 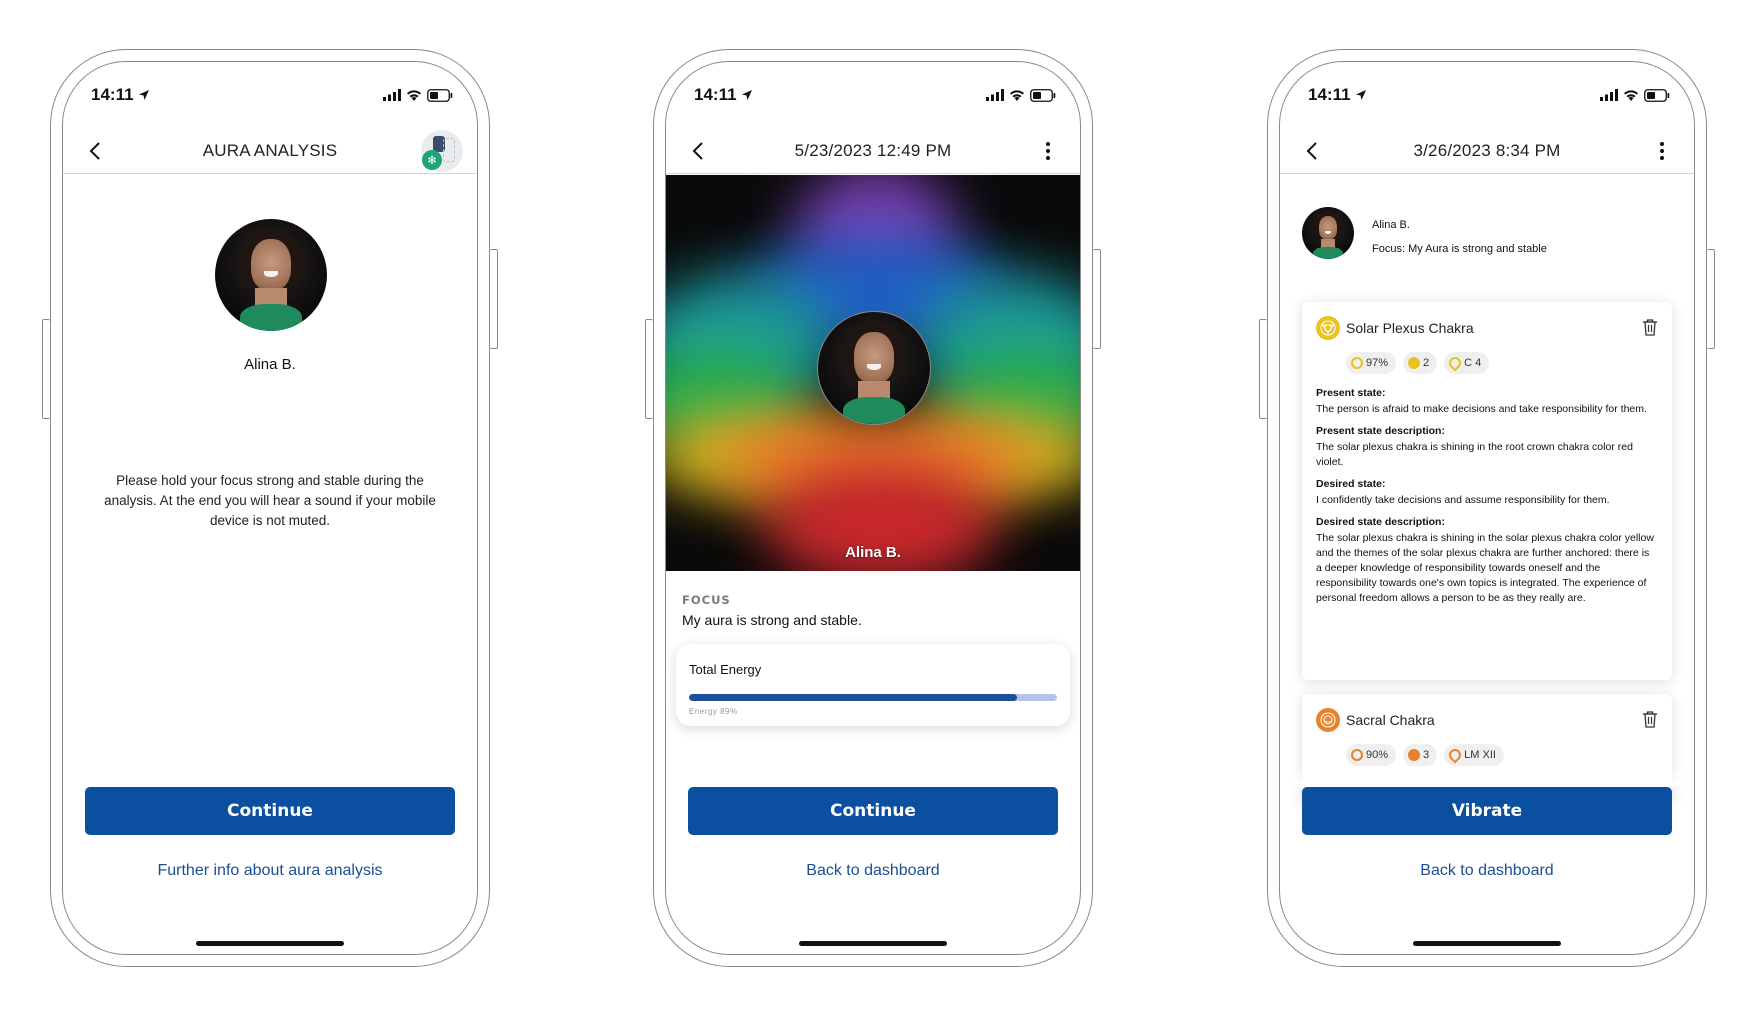 What do you see at coordinates (1391, 225) in the screenshot?
I see `profile-name: Alina B.` at bounding box center [1391, 225].